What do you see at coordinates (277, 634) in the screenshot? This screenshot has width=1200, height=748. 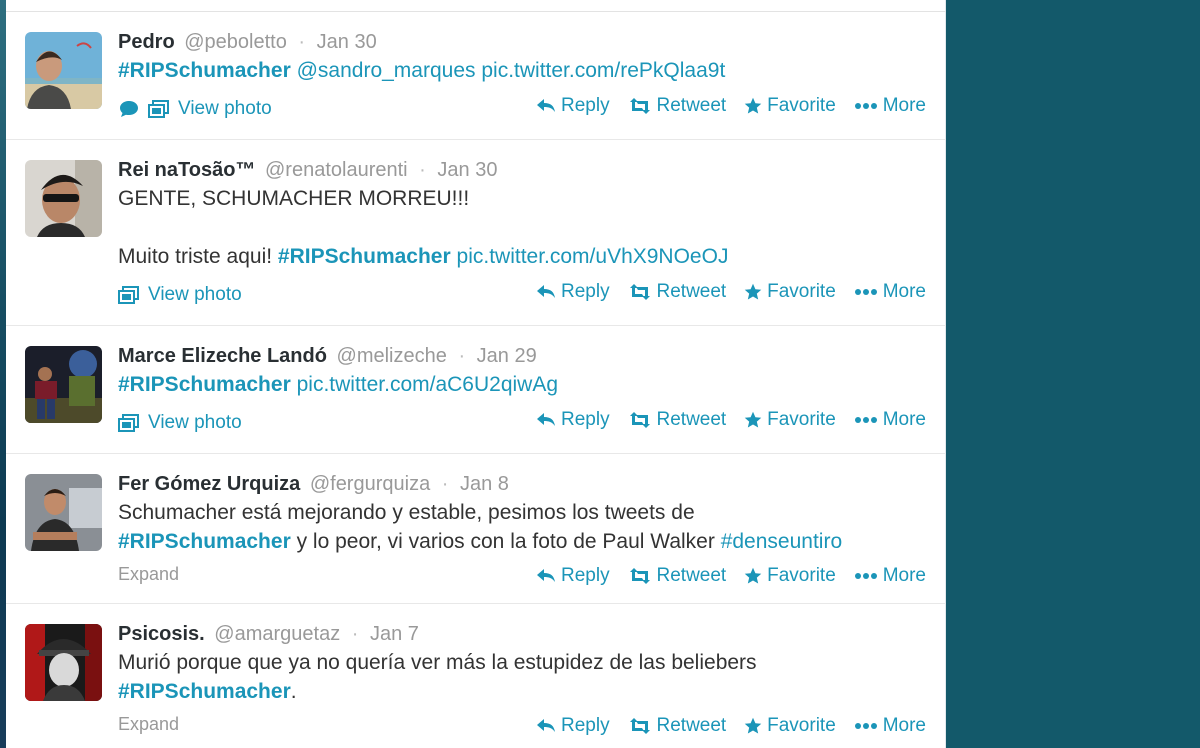 I see `tweet-username: @amarguetaz` at bounding box center [277, 634].